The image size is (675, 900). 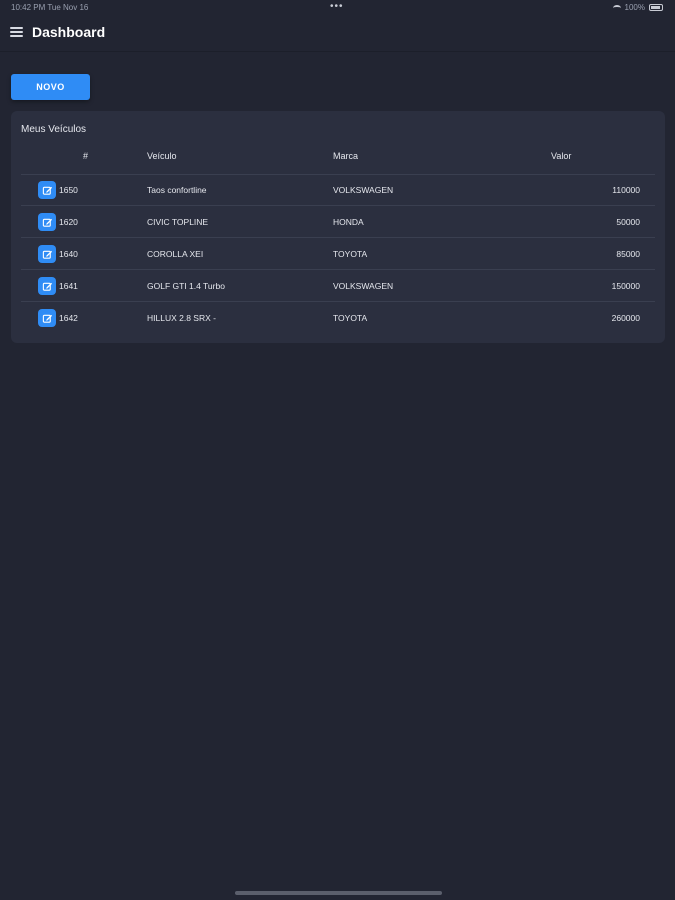 I want to click on row-veiculo: Taos confortline, so click(x=177, y=190).